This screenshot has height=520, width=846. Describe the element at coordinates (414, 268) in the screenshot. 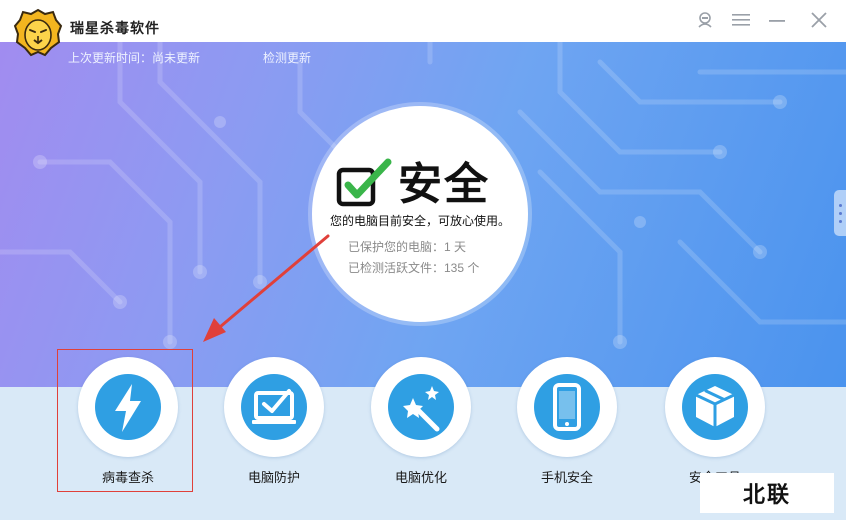

I see `active-files-text: 已检测活跃文件：135 个` at that location.